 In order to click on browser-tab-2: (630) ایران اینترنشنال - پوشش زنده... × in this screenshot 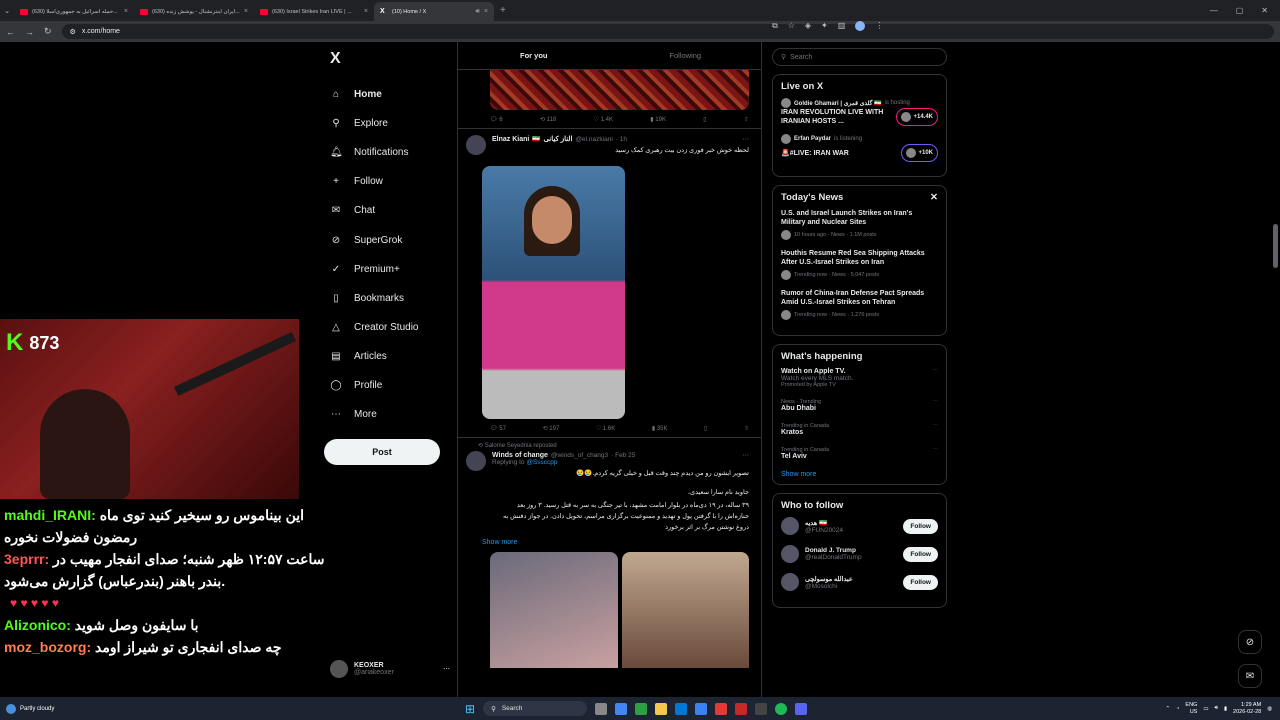, I will do `click(194, 11)`.